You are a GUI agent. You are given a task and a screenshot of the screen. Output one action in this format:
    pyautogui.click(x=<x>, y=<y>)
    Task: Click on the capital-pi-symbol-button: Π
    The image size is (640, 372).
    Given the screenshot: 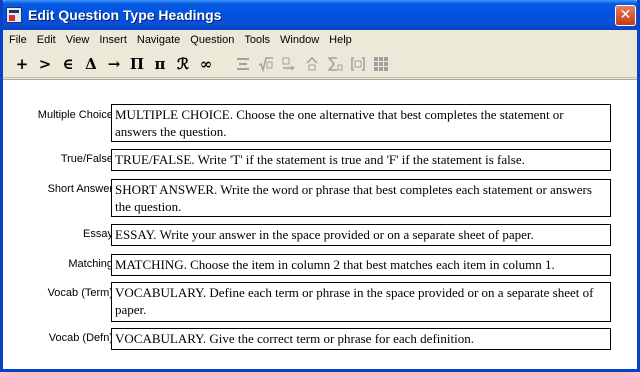 What is the action you would take?
    pyautogui.click(x=137, y=64)
    